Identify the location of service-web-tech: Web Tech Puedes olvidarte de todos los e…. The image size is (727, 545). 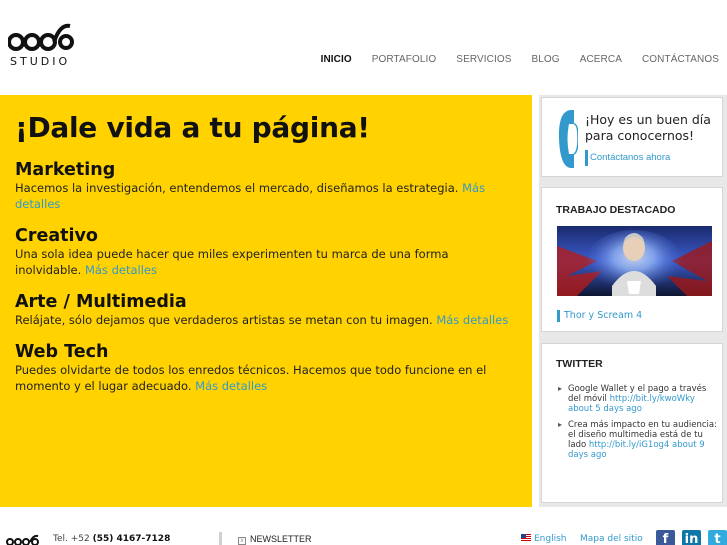
(266, 368).